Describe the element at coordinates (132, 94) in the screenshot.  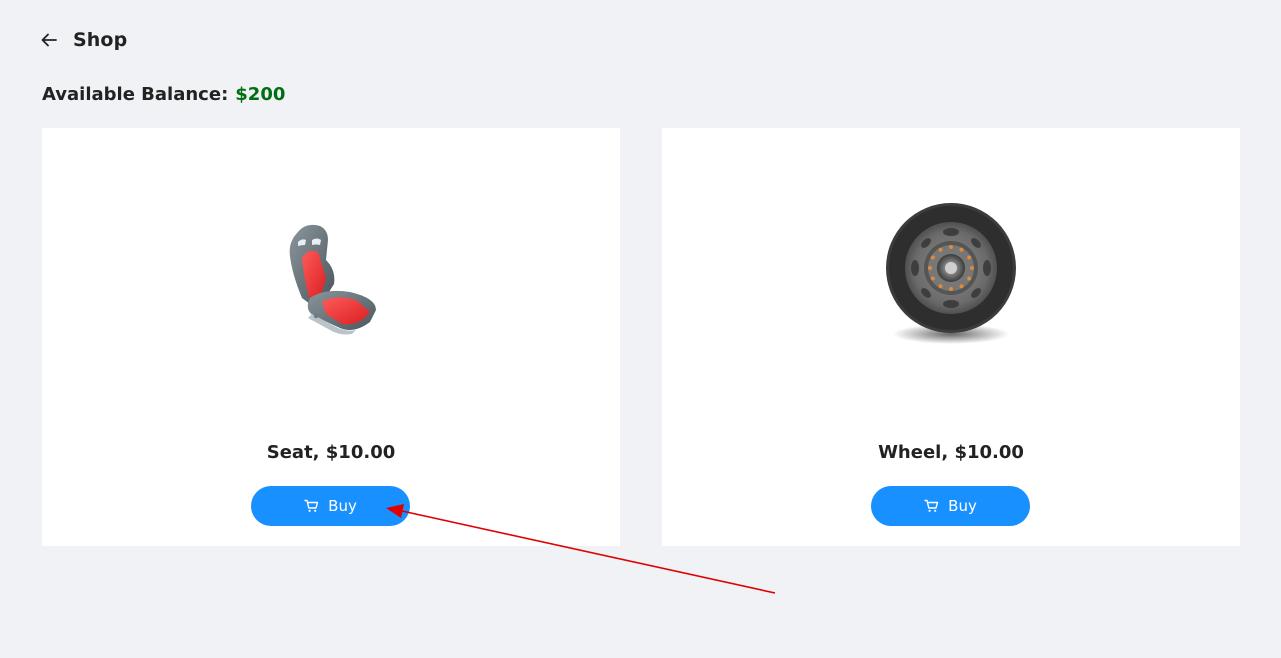
I see `balance-label: Available Balance` at that location.